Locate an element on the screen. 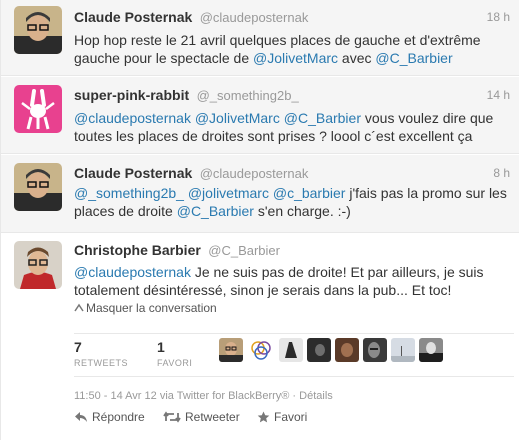  hide-conversation-label: Masquer la conversation is located at coordinates (151, 308).